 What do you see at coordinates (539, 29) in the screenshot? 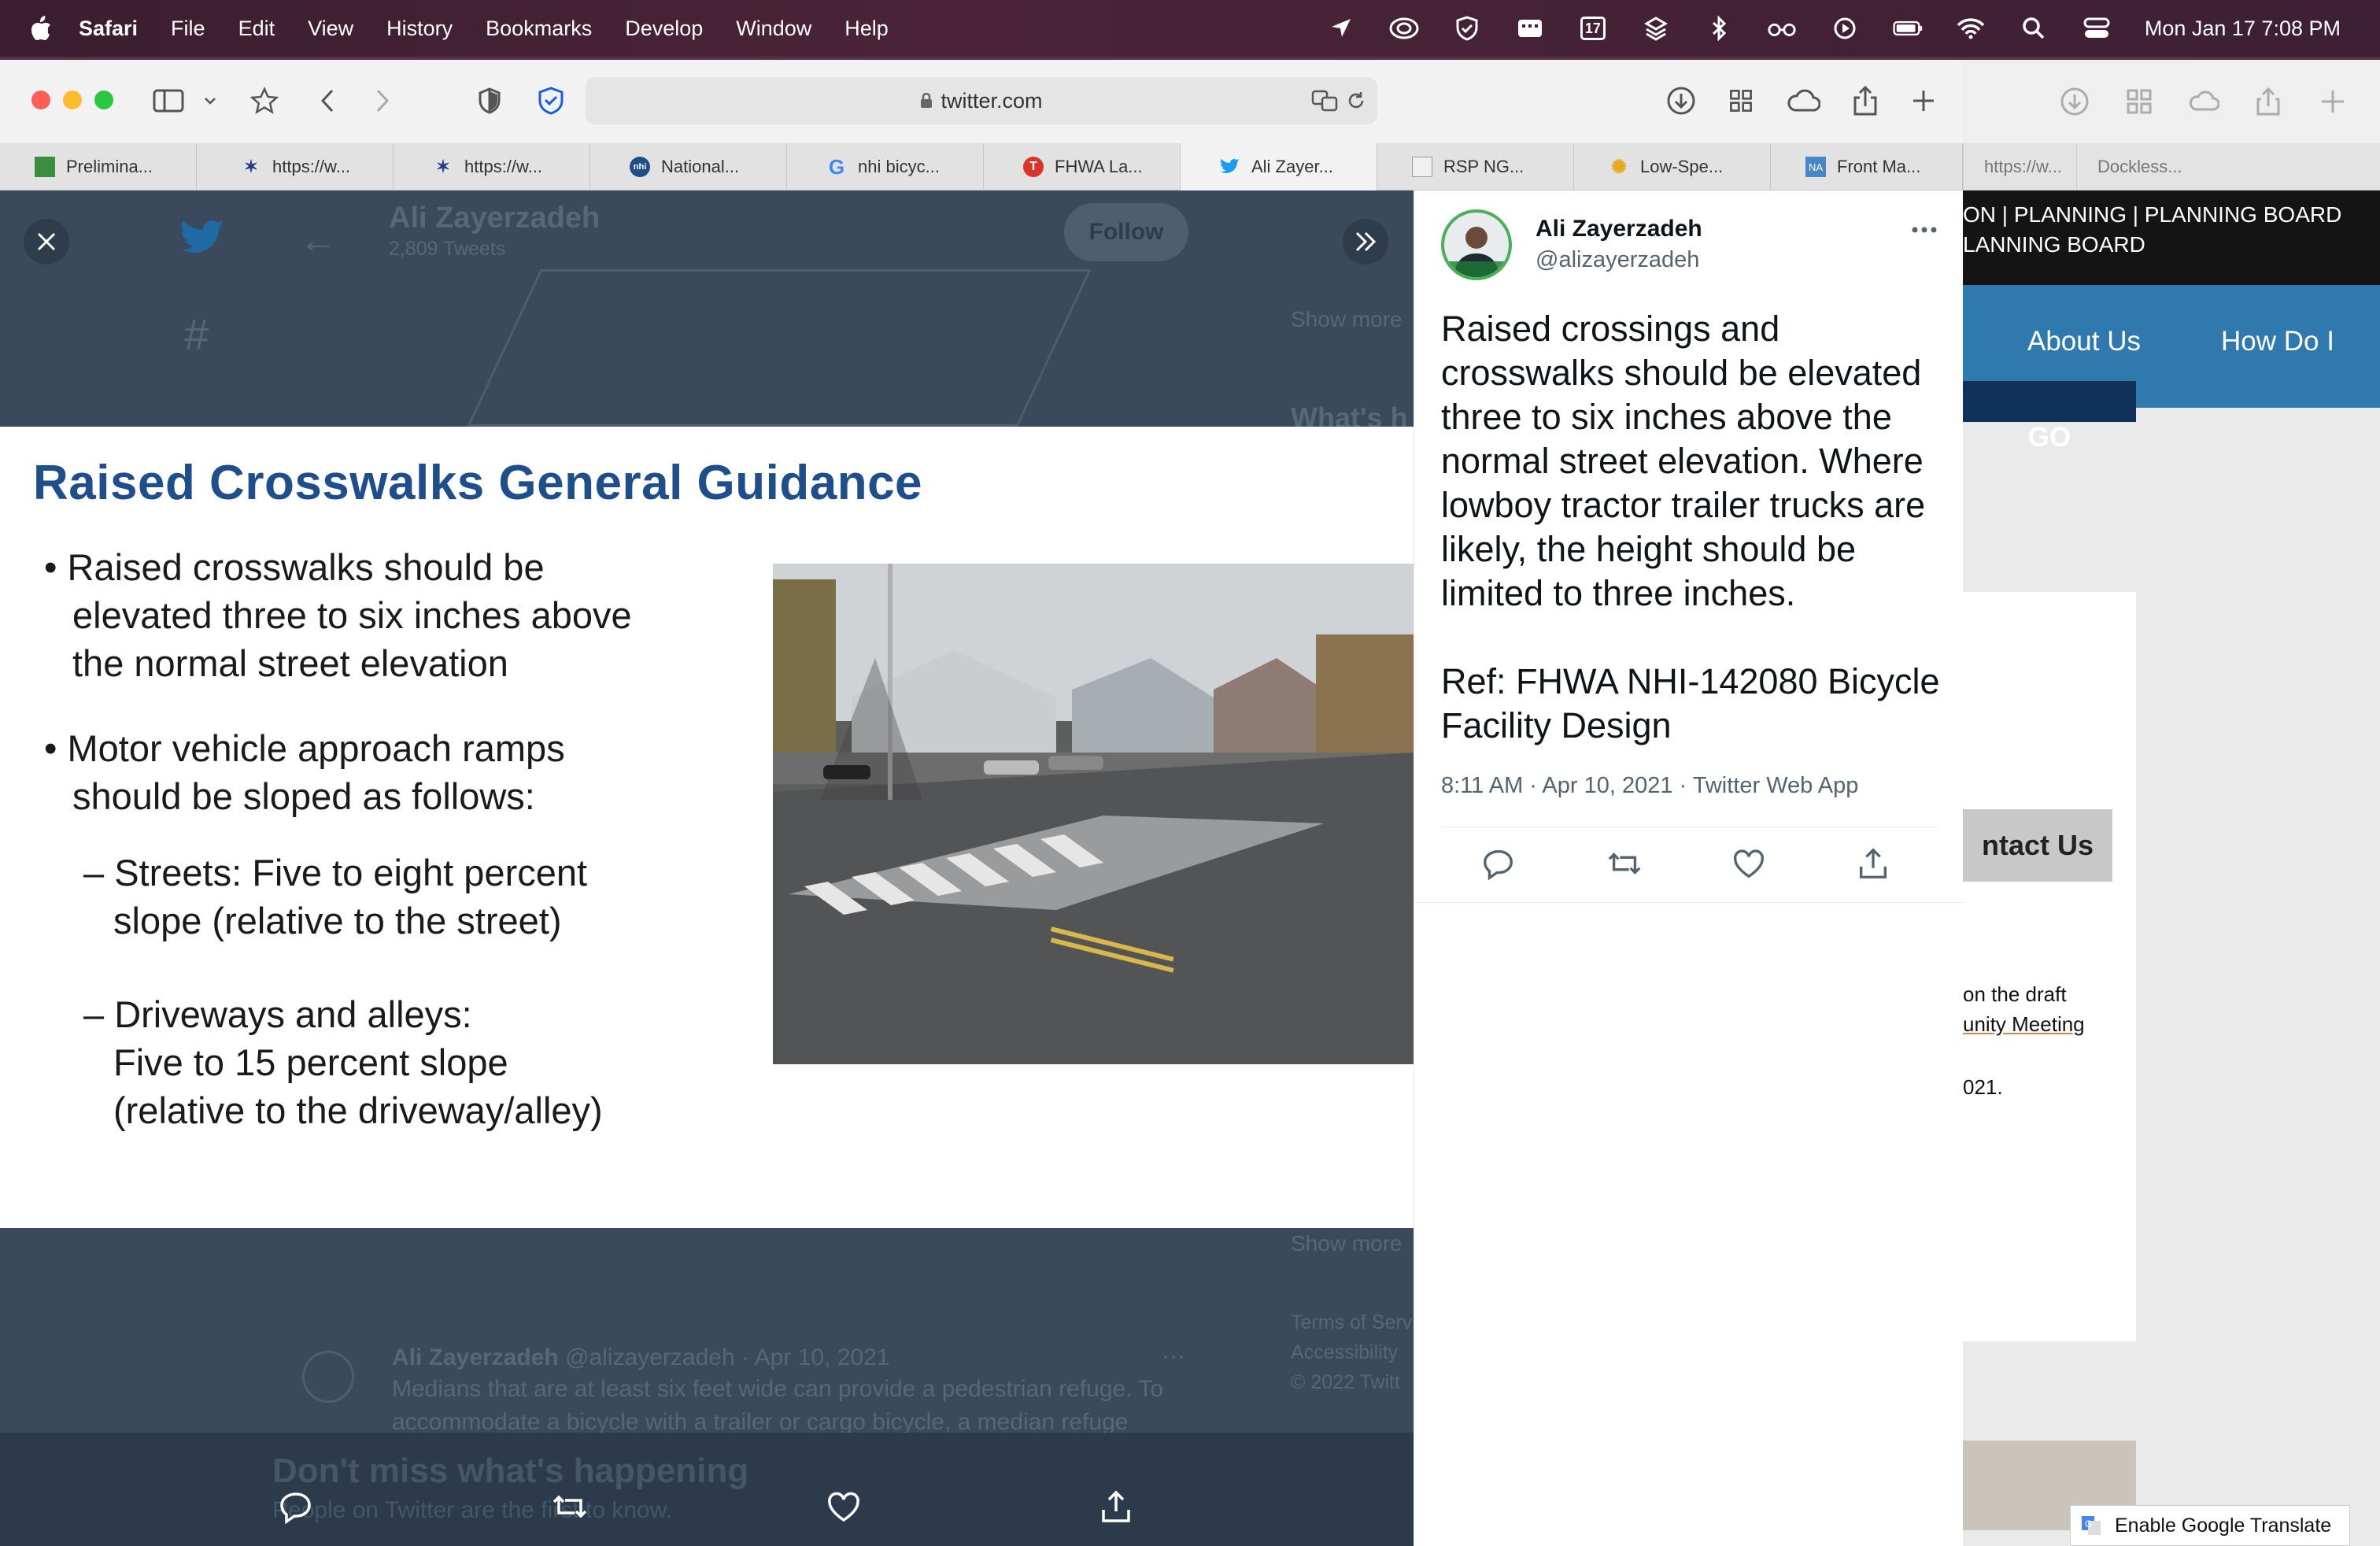
I see `menu-bookmarks: Bookmarks` at bounding box center [539, 29].